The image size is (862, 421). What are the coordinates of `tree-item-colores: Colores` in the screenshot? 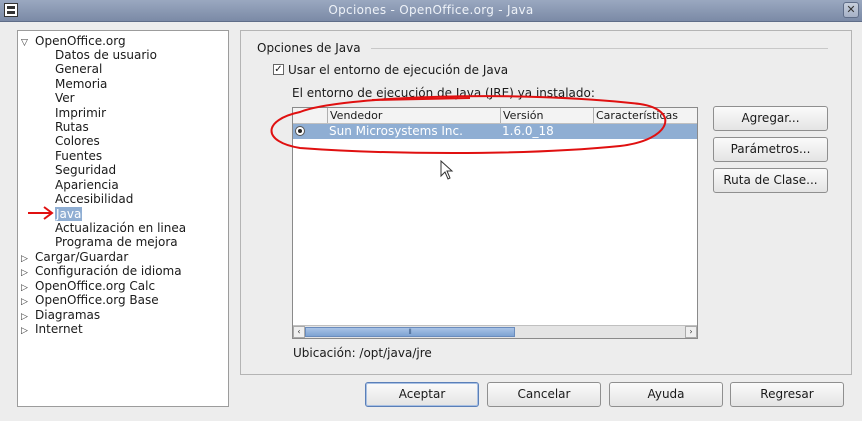 It's located at (77, 141).